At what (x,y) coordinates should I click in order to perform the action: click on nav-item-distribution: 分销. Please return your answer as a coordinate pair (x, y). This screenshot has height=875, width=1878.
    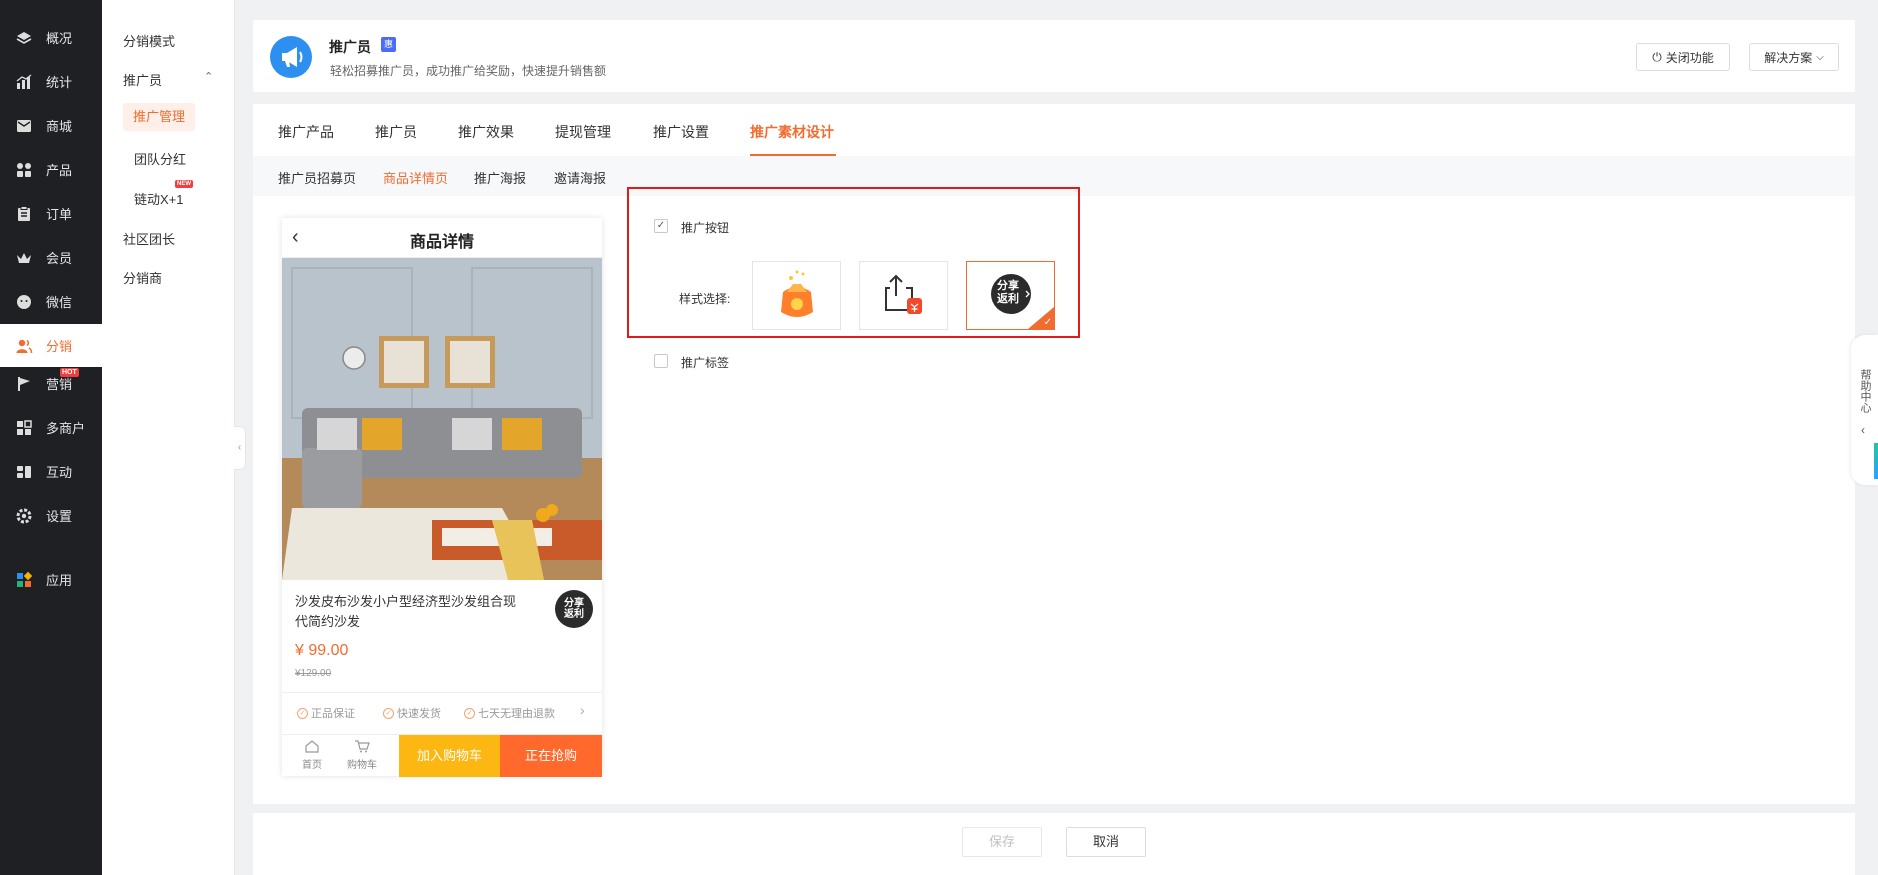
    Looking at the image, I should click on (51, 345).